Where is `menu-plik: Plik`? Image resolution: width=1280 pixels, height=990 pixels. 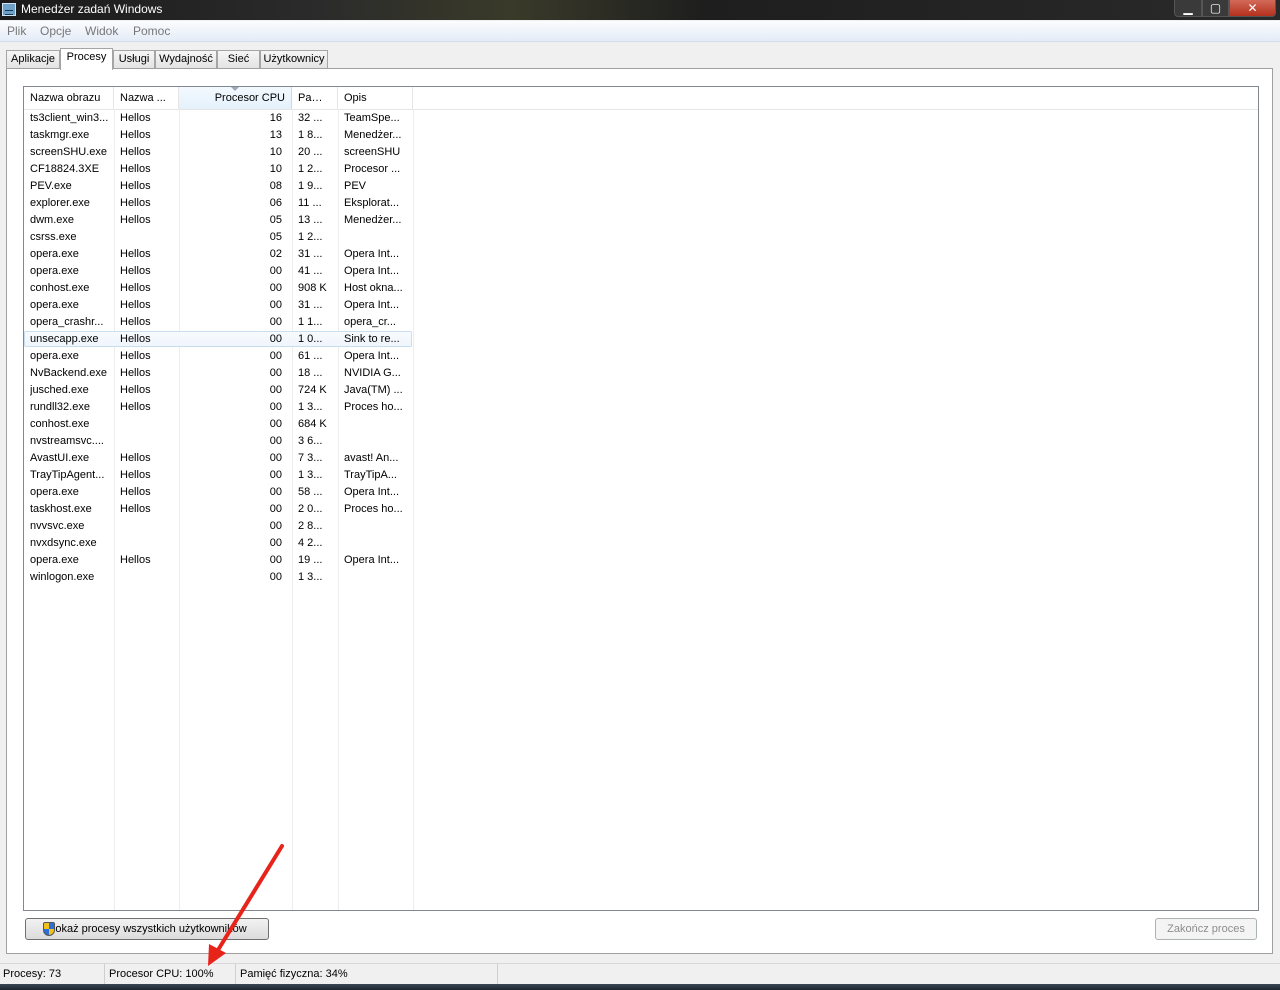 menu-plik: Plik is located at coordinates (16, 31).